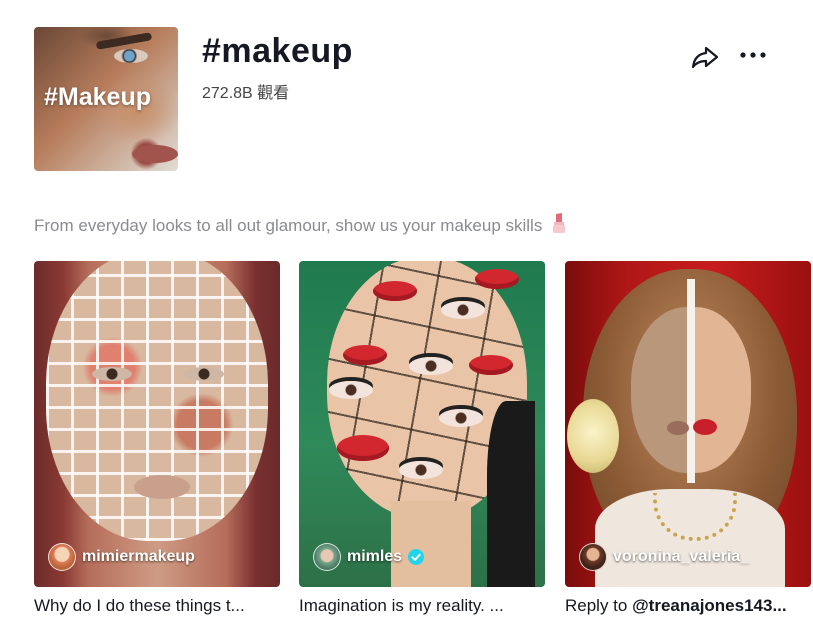 The height and width of the screenshot is (622, 813). I want to click on more-dots-icon, so click(753, 55).